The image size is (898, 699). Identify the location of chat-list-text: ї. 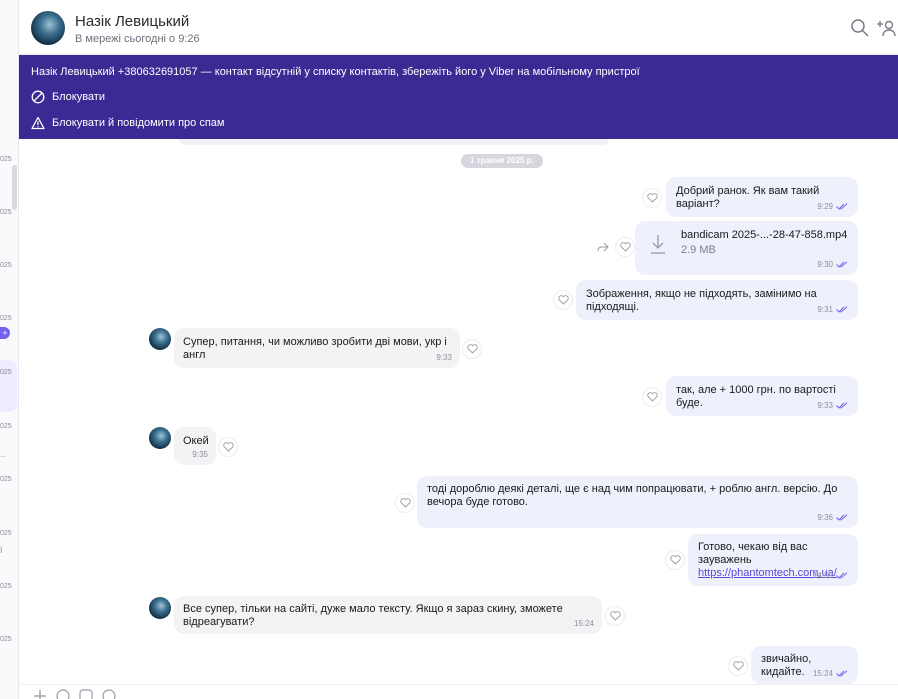
(1, 550).